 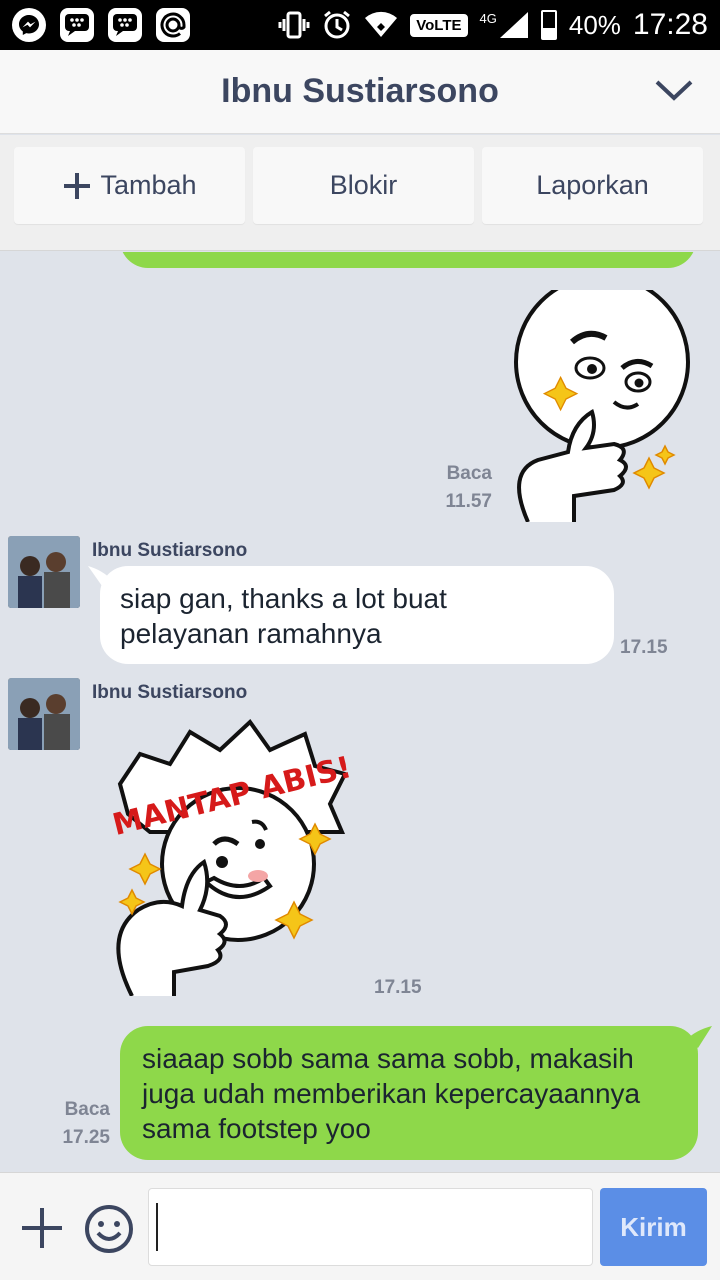 I want to click on mantap-abis-sticker: MANTAP ABIS!, so click(x=230, y=855).